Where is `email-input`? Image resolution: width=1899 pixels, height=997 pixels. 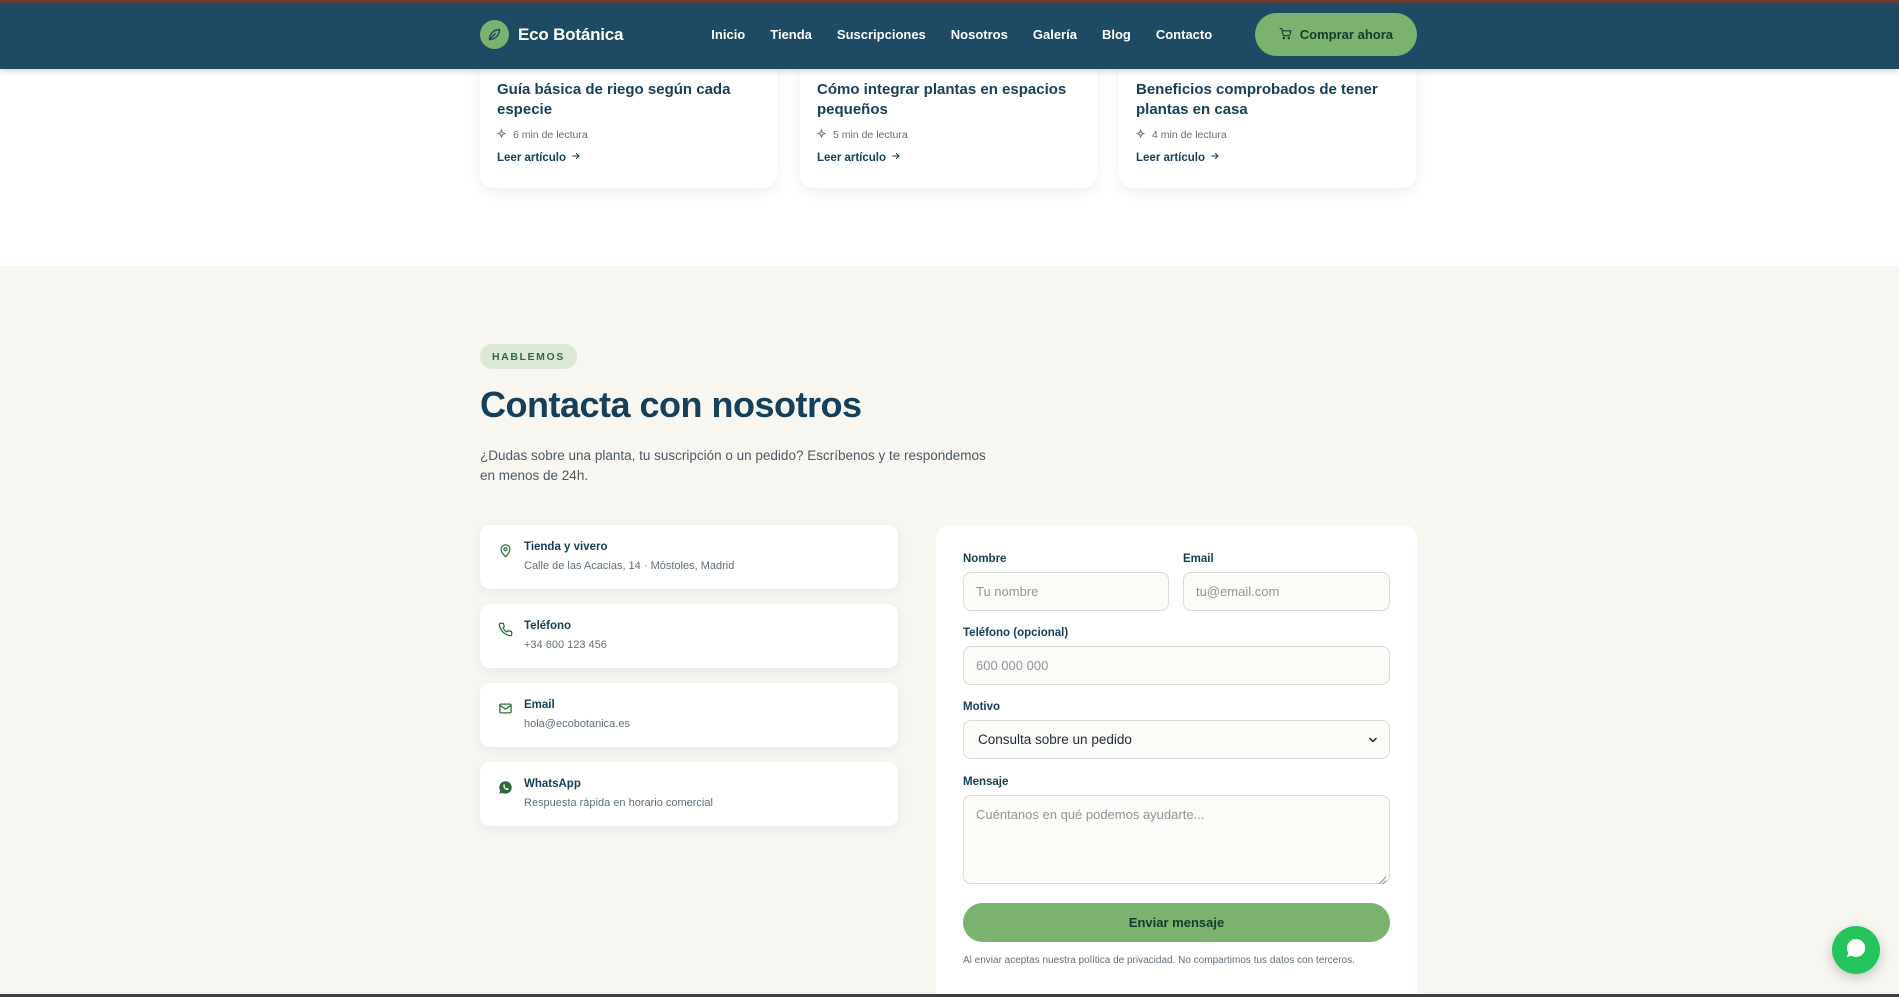 email-input is located at coordinates (1286, 591).